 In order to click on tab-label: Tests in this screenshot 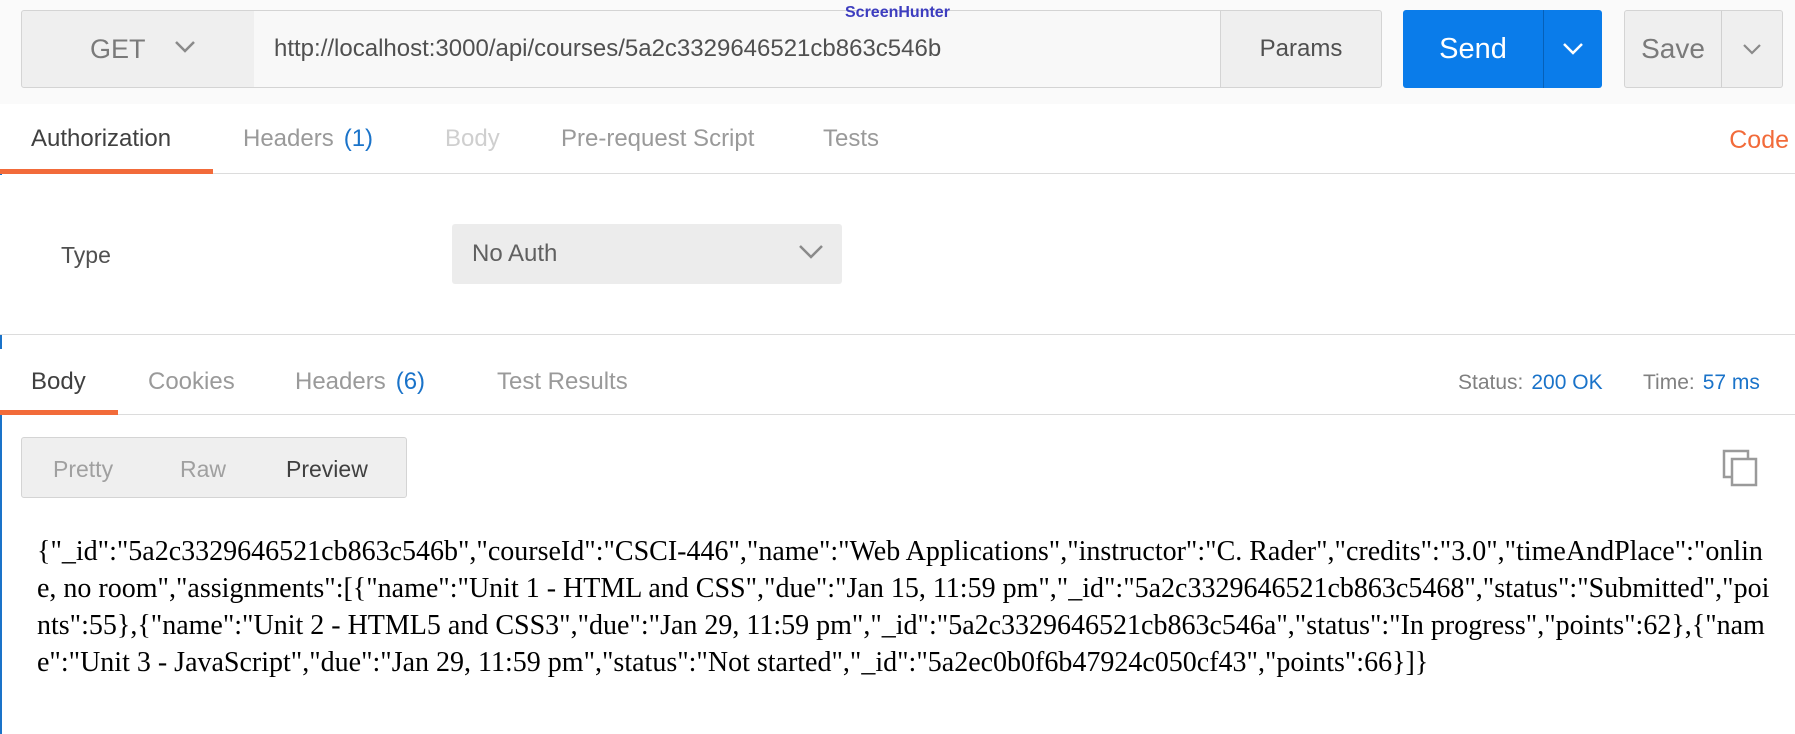, I will do `click(851, 138)`.